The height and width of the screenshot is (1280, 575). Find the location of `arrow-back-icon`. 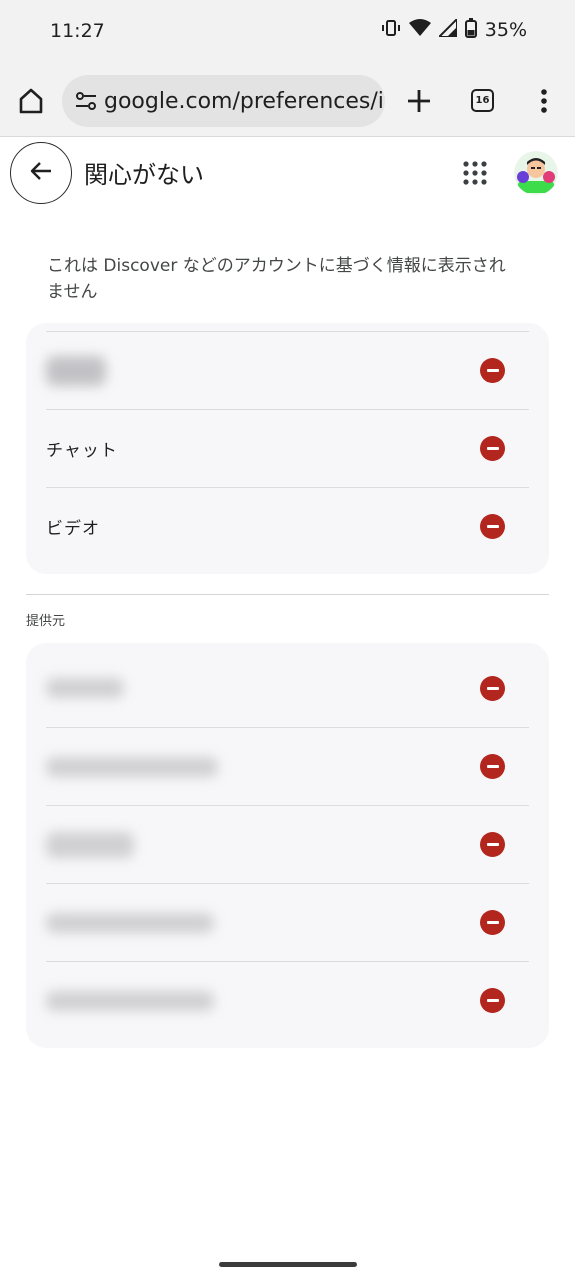

arrow-back-icon is located at coordinates (41, 173).